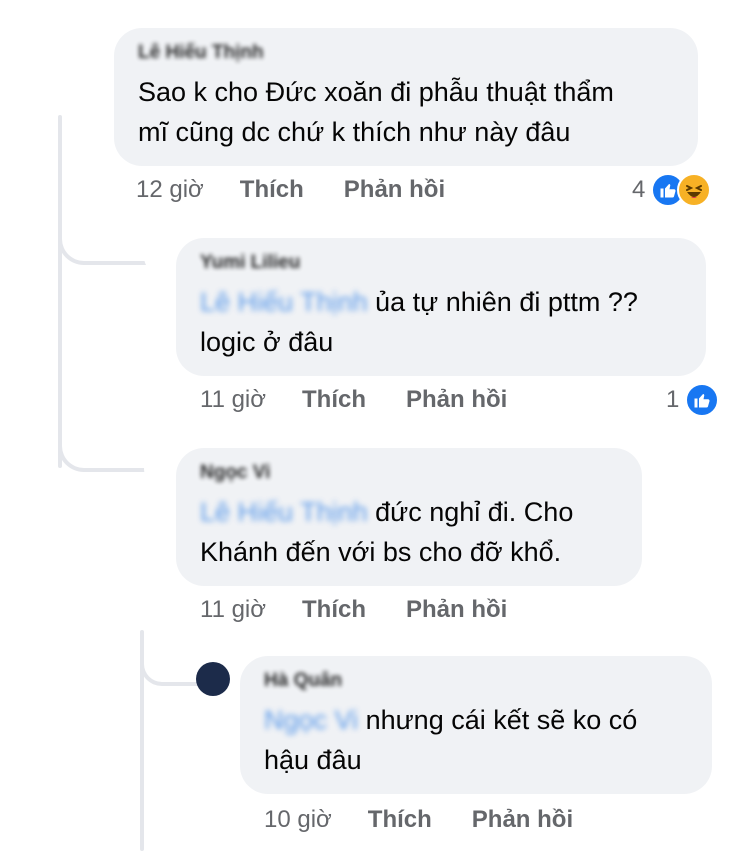  I want to click on comment-time: 12 giờ, so click(170, 190).